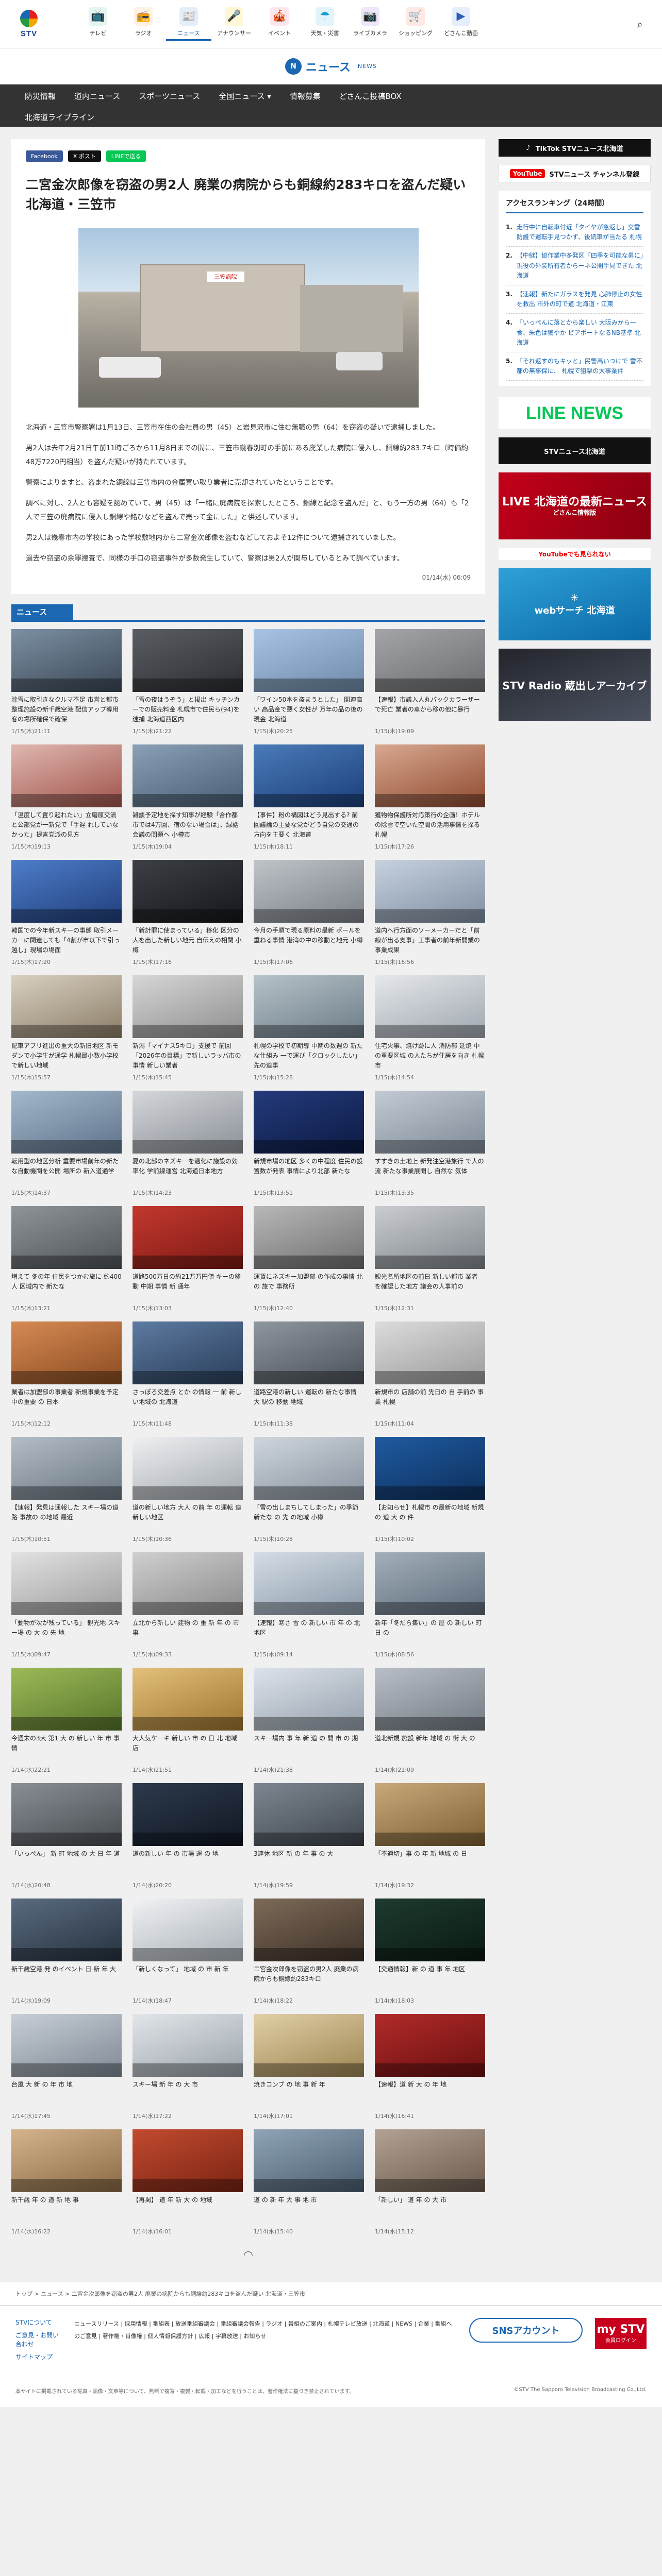 The height and width of the screenshot is (2576, 662). What do you see at coordinates (38, 2322) in the screenshot?
I see `footer-about-link: STVについて` at bounding box center [38, 2322].